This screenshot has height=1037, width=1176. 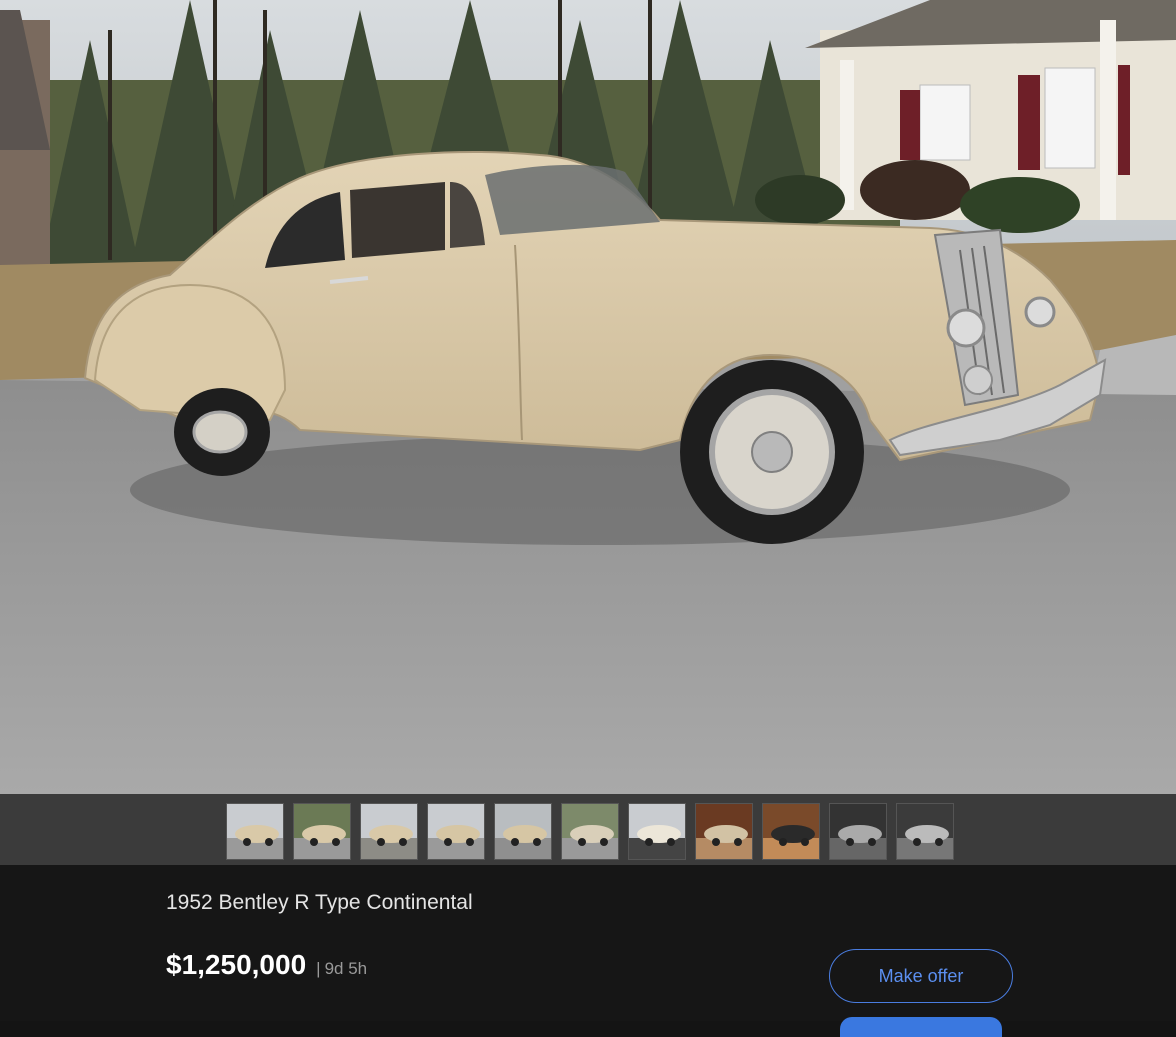 What do you see at coordinates (921, 976) in the screenshot?
I see `make-offer-button: Make offer` at bounding box center [921, 976].